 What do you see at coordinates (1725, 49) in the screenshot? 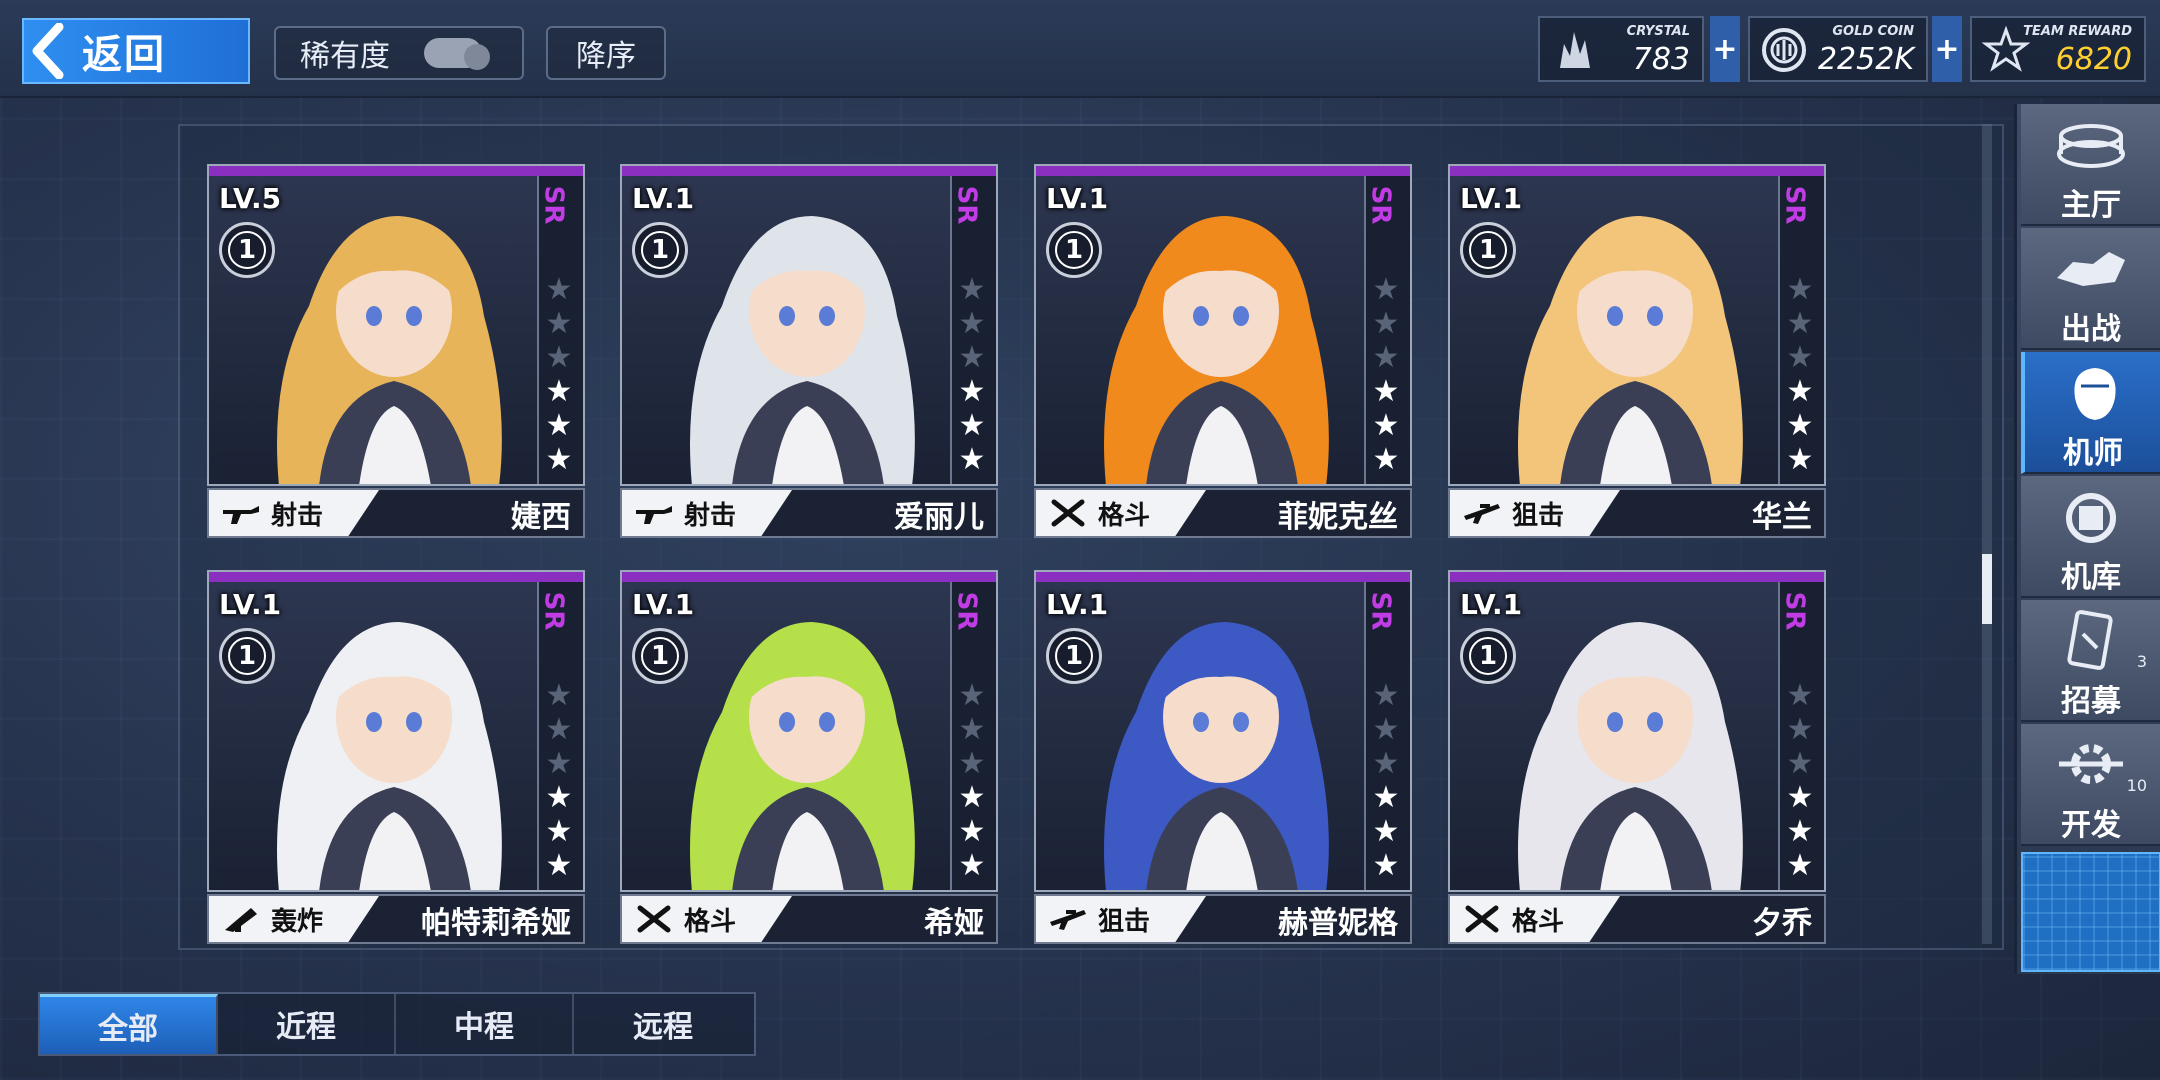
I see `crystal-add-button: +` at bounding box center [1725, 49].